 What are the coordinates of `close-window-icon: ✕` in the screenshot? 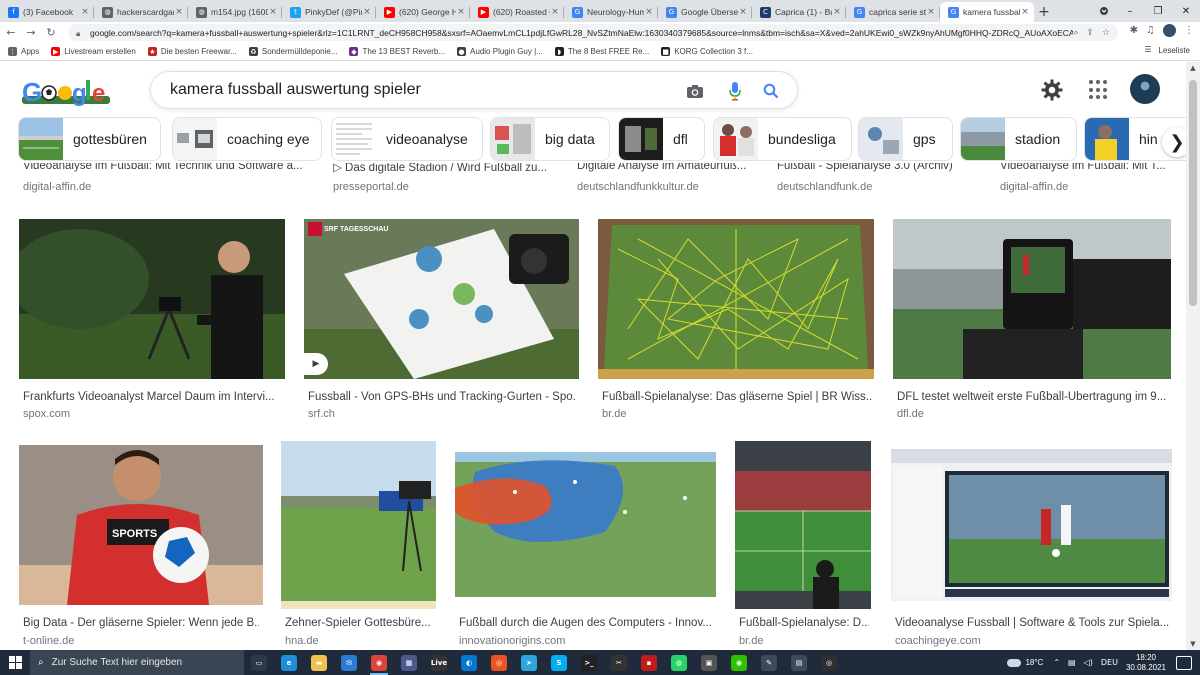 It's located at (1186, 11).